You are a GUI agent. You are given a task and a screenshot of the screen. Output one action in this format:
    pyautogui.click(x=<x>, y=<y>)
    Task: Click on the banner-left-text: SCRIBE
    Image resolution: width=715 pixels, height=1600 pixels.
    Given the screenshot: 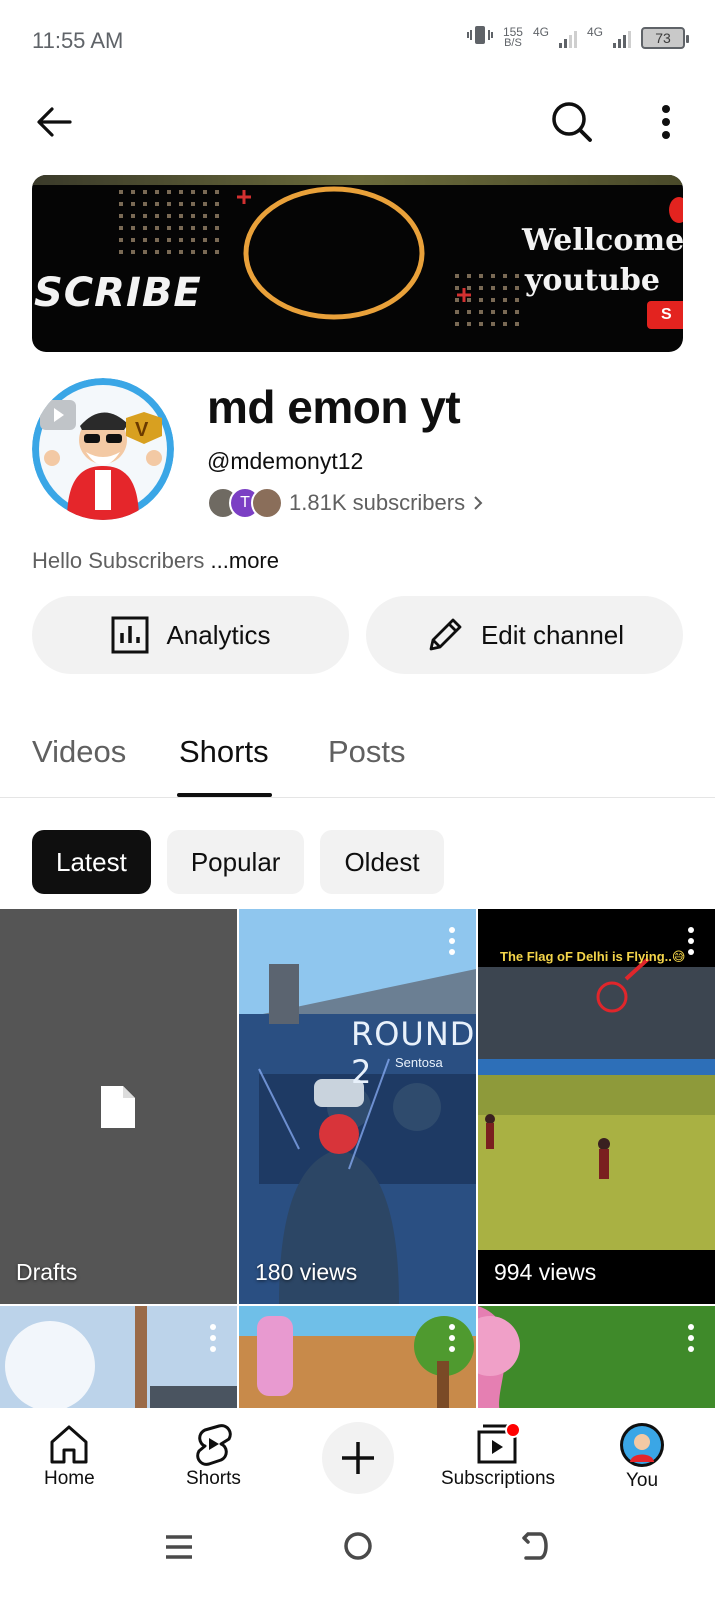 What is the action you would take?
    pyautogui.click(x=118, y=293)
    